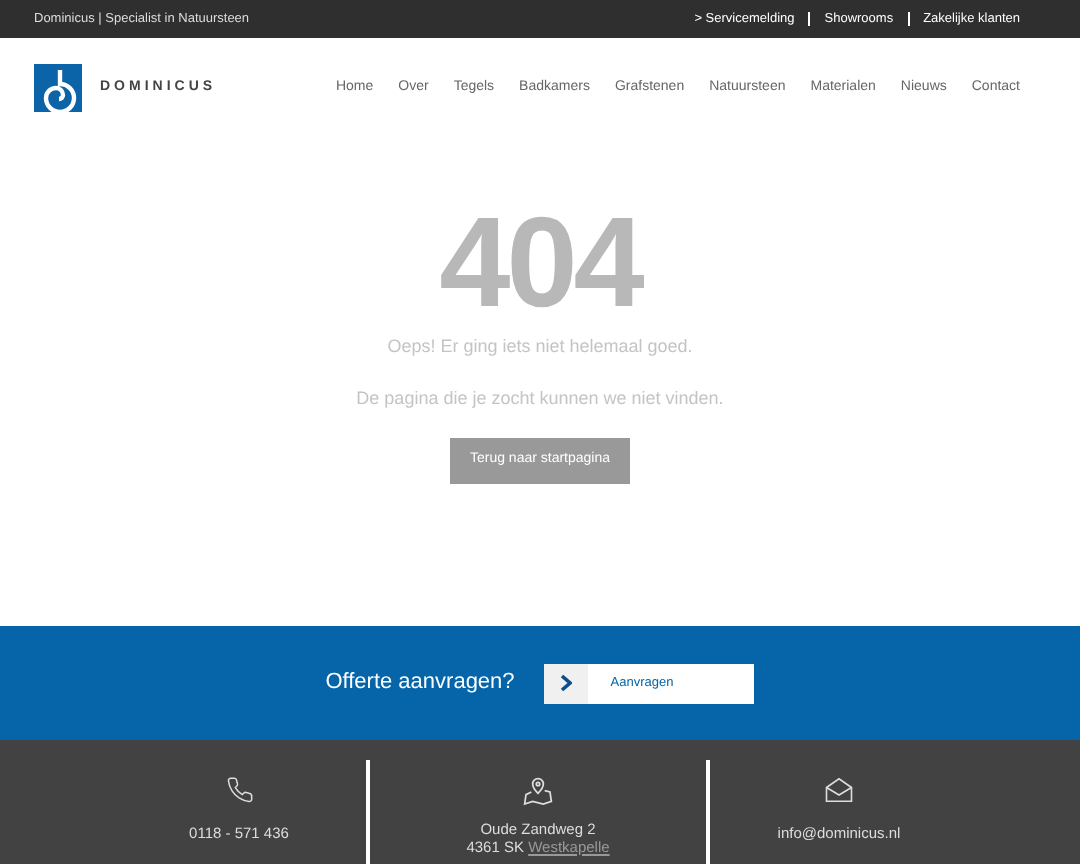  What do you see at coordinates (540, 347) in the screenshot?
I see `error-message: Oeps! Er ging iets niet helemaal goed.` at bounding box center [540, 347].